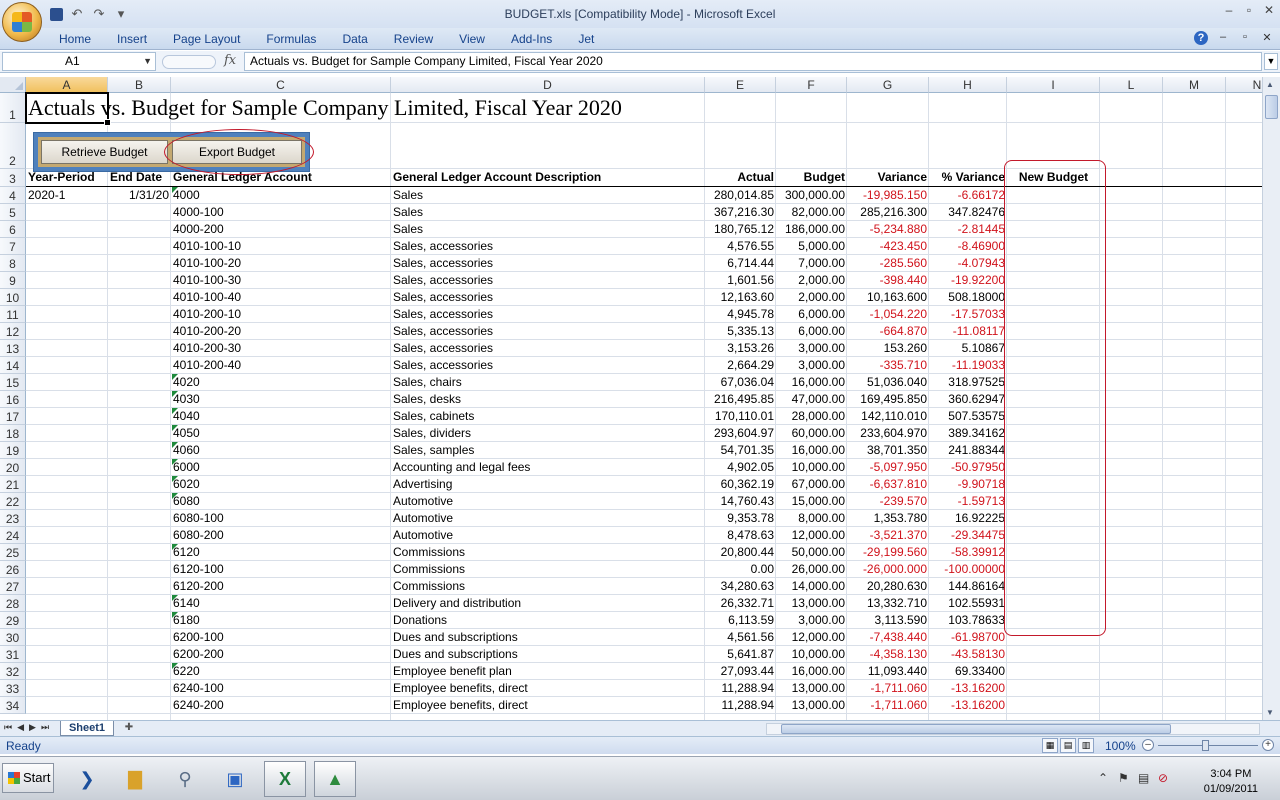 The image size is (1280, 800). What do you see at coordinates (285, 779) in the screenshot?
I see `excel-taskbar-icon: X` at bounding box center [285, 779].